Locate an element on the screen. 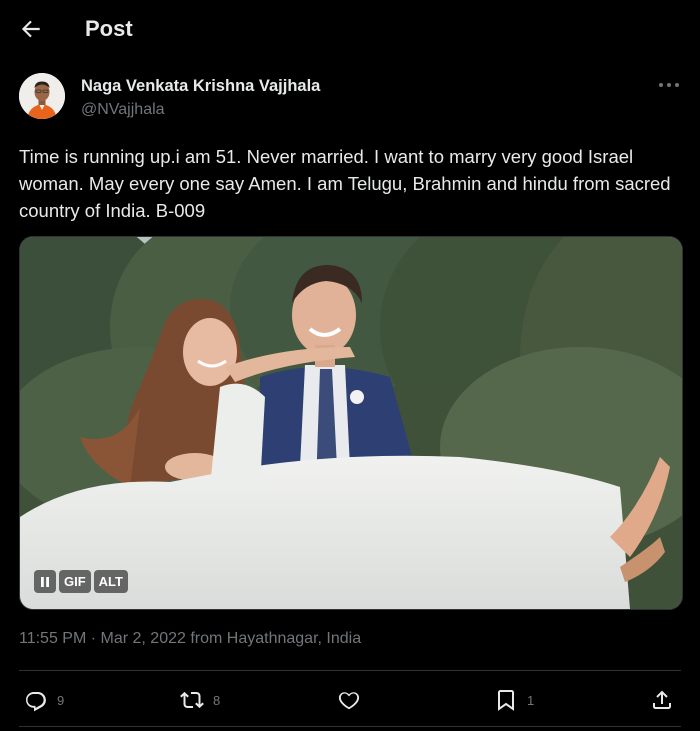  divider is located at coordinates (350, 670).